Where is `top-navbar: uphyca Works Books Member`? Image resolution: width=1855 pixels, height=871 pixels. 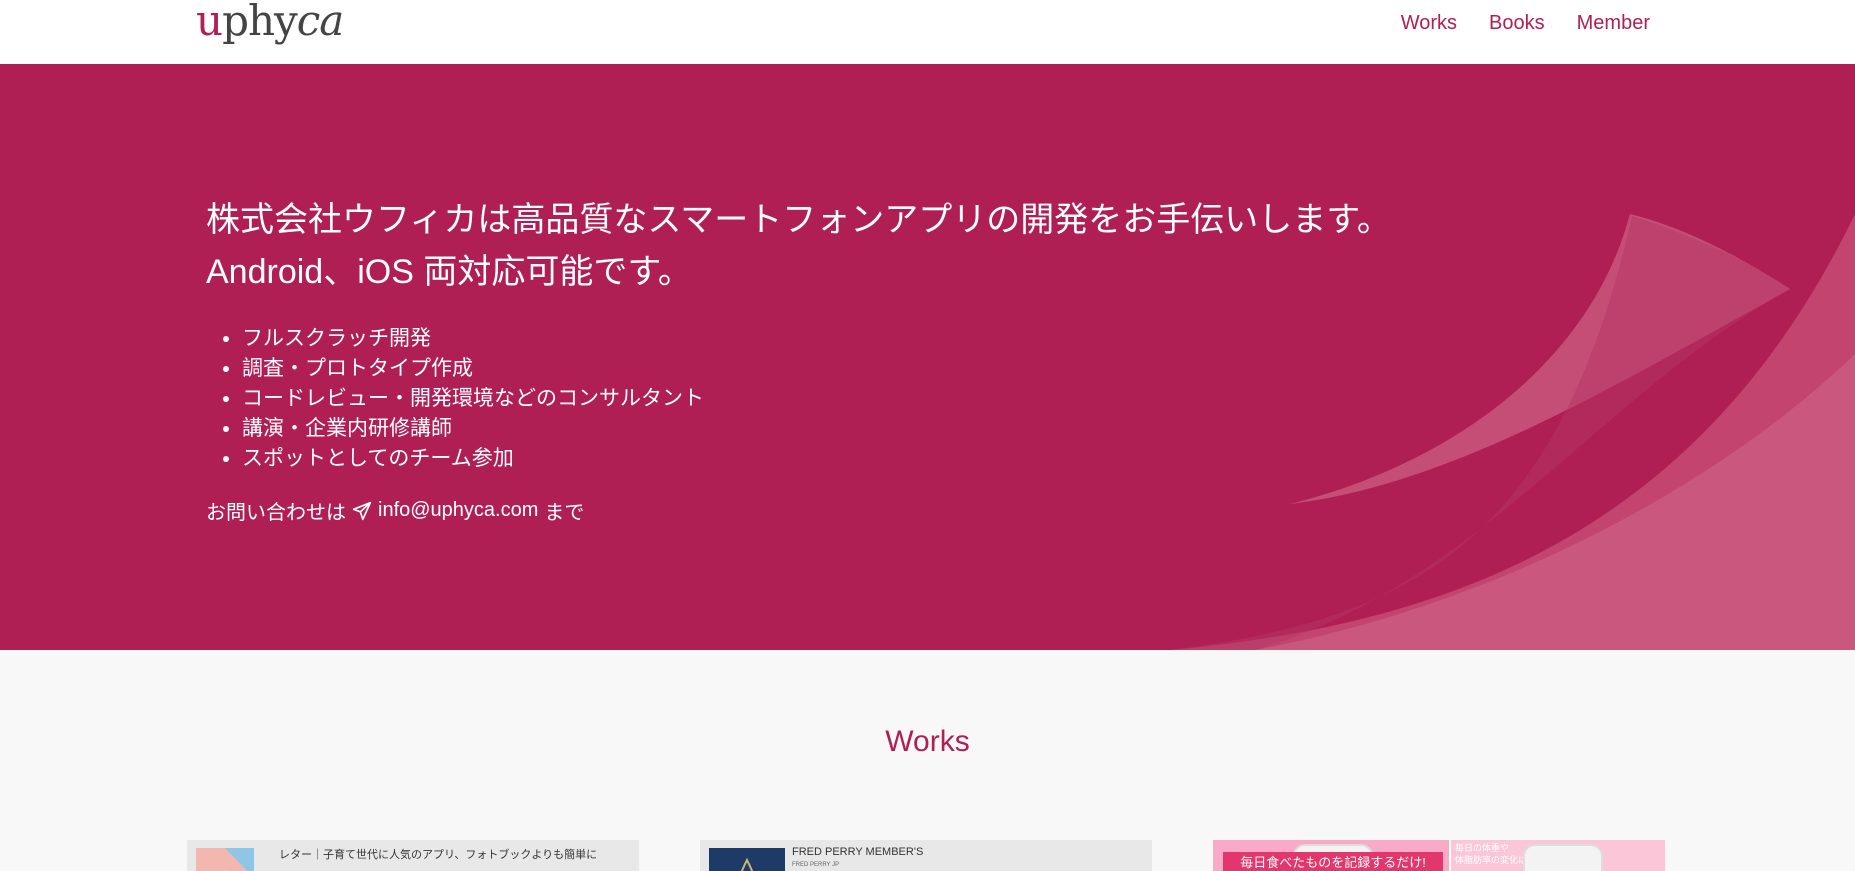
top-navbar: uphyca Works Books Member is located at coordinates (927, 32).